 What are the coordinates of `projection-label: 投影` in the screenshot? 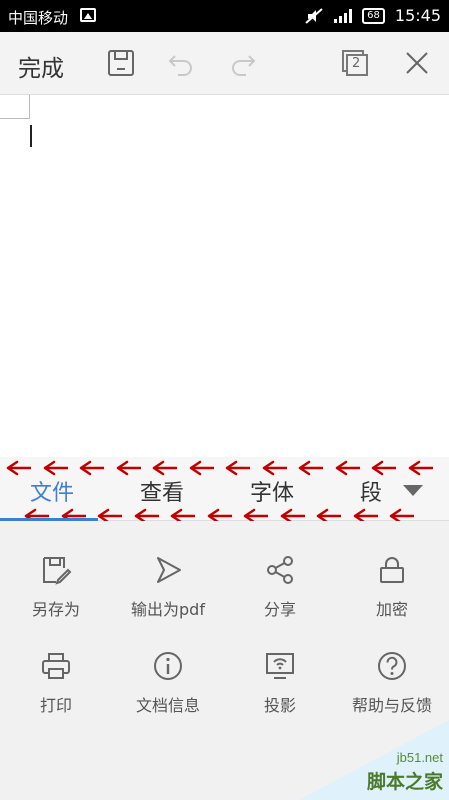 It's located at (279, 705).